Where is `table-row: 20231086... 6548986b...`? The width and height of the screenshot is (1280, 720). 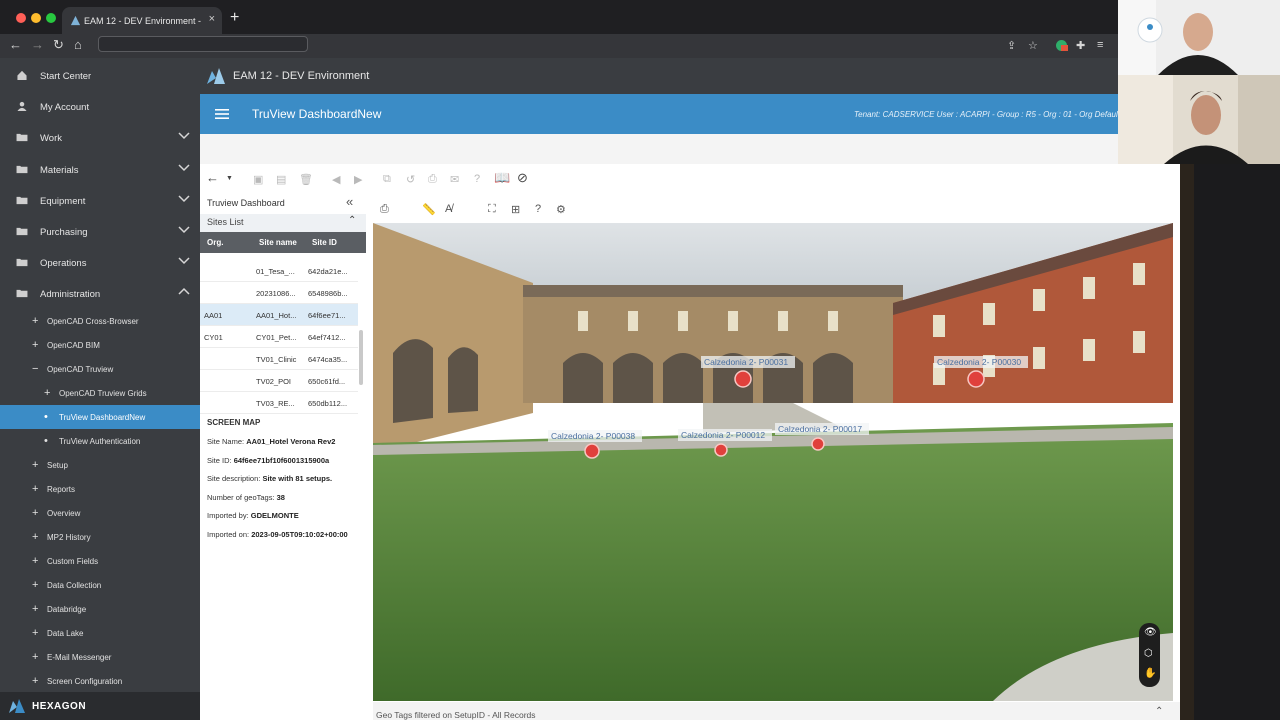
table-row: 20231086... 6548986b... is located at coordinates (279, 293).